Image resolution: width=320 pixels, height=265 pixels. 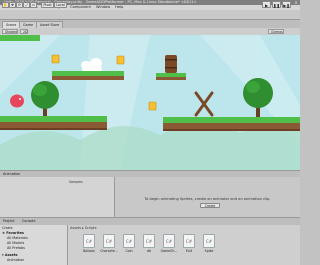 What do you see at coordinates (55, 59) in the screenshot?
I see `coin-mid` at bounding box center [55, 59].